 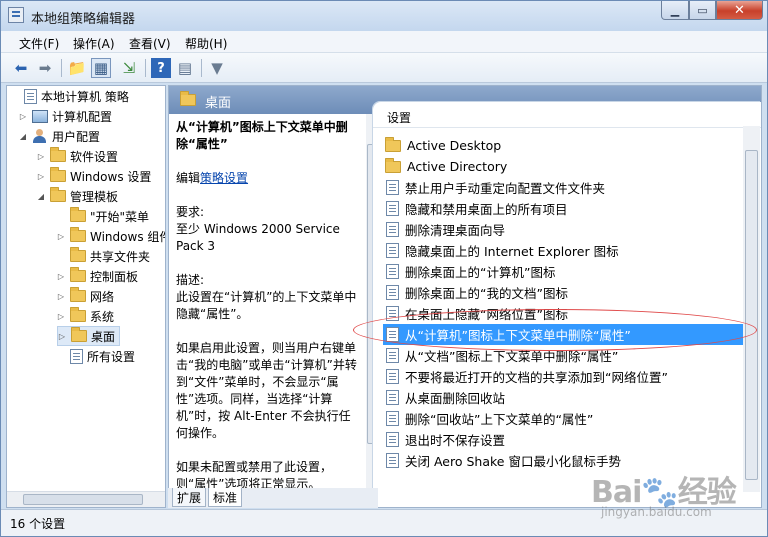 I want to click on export-list-icon: ⇲, so click(x=129, y=68).